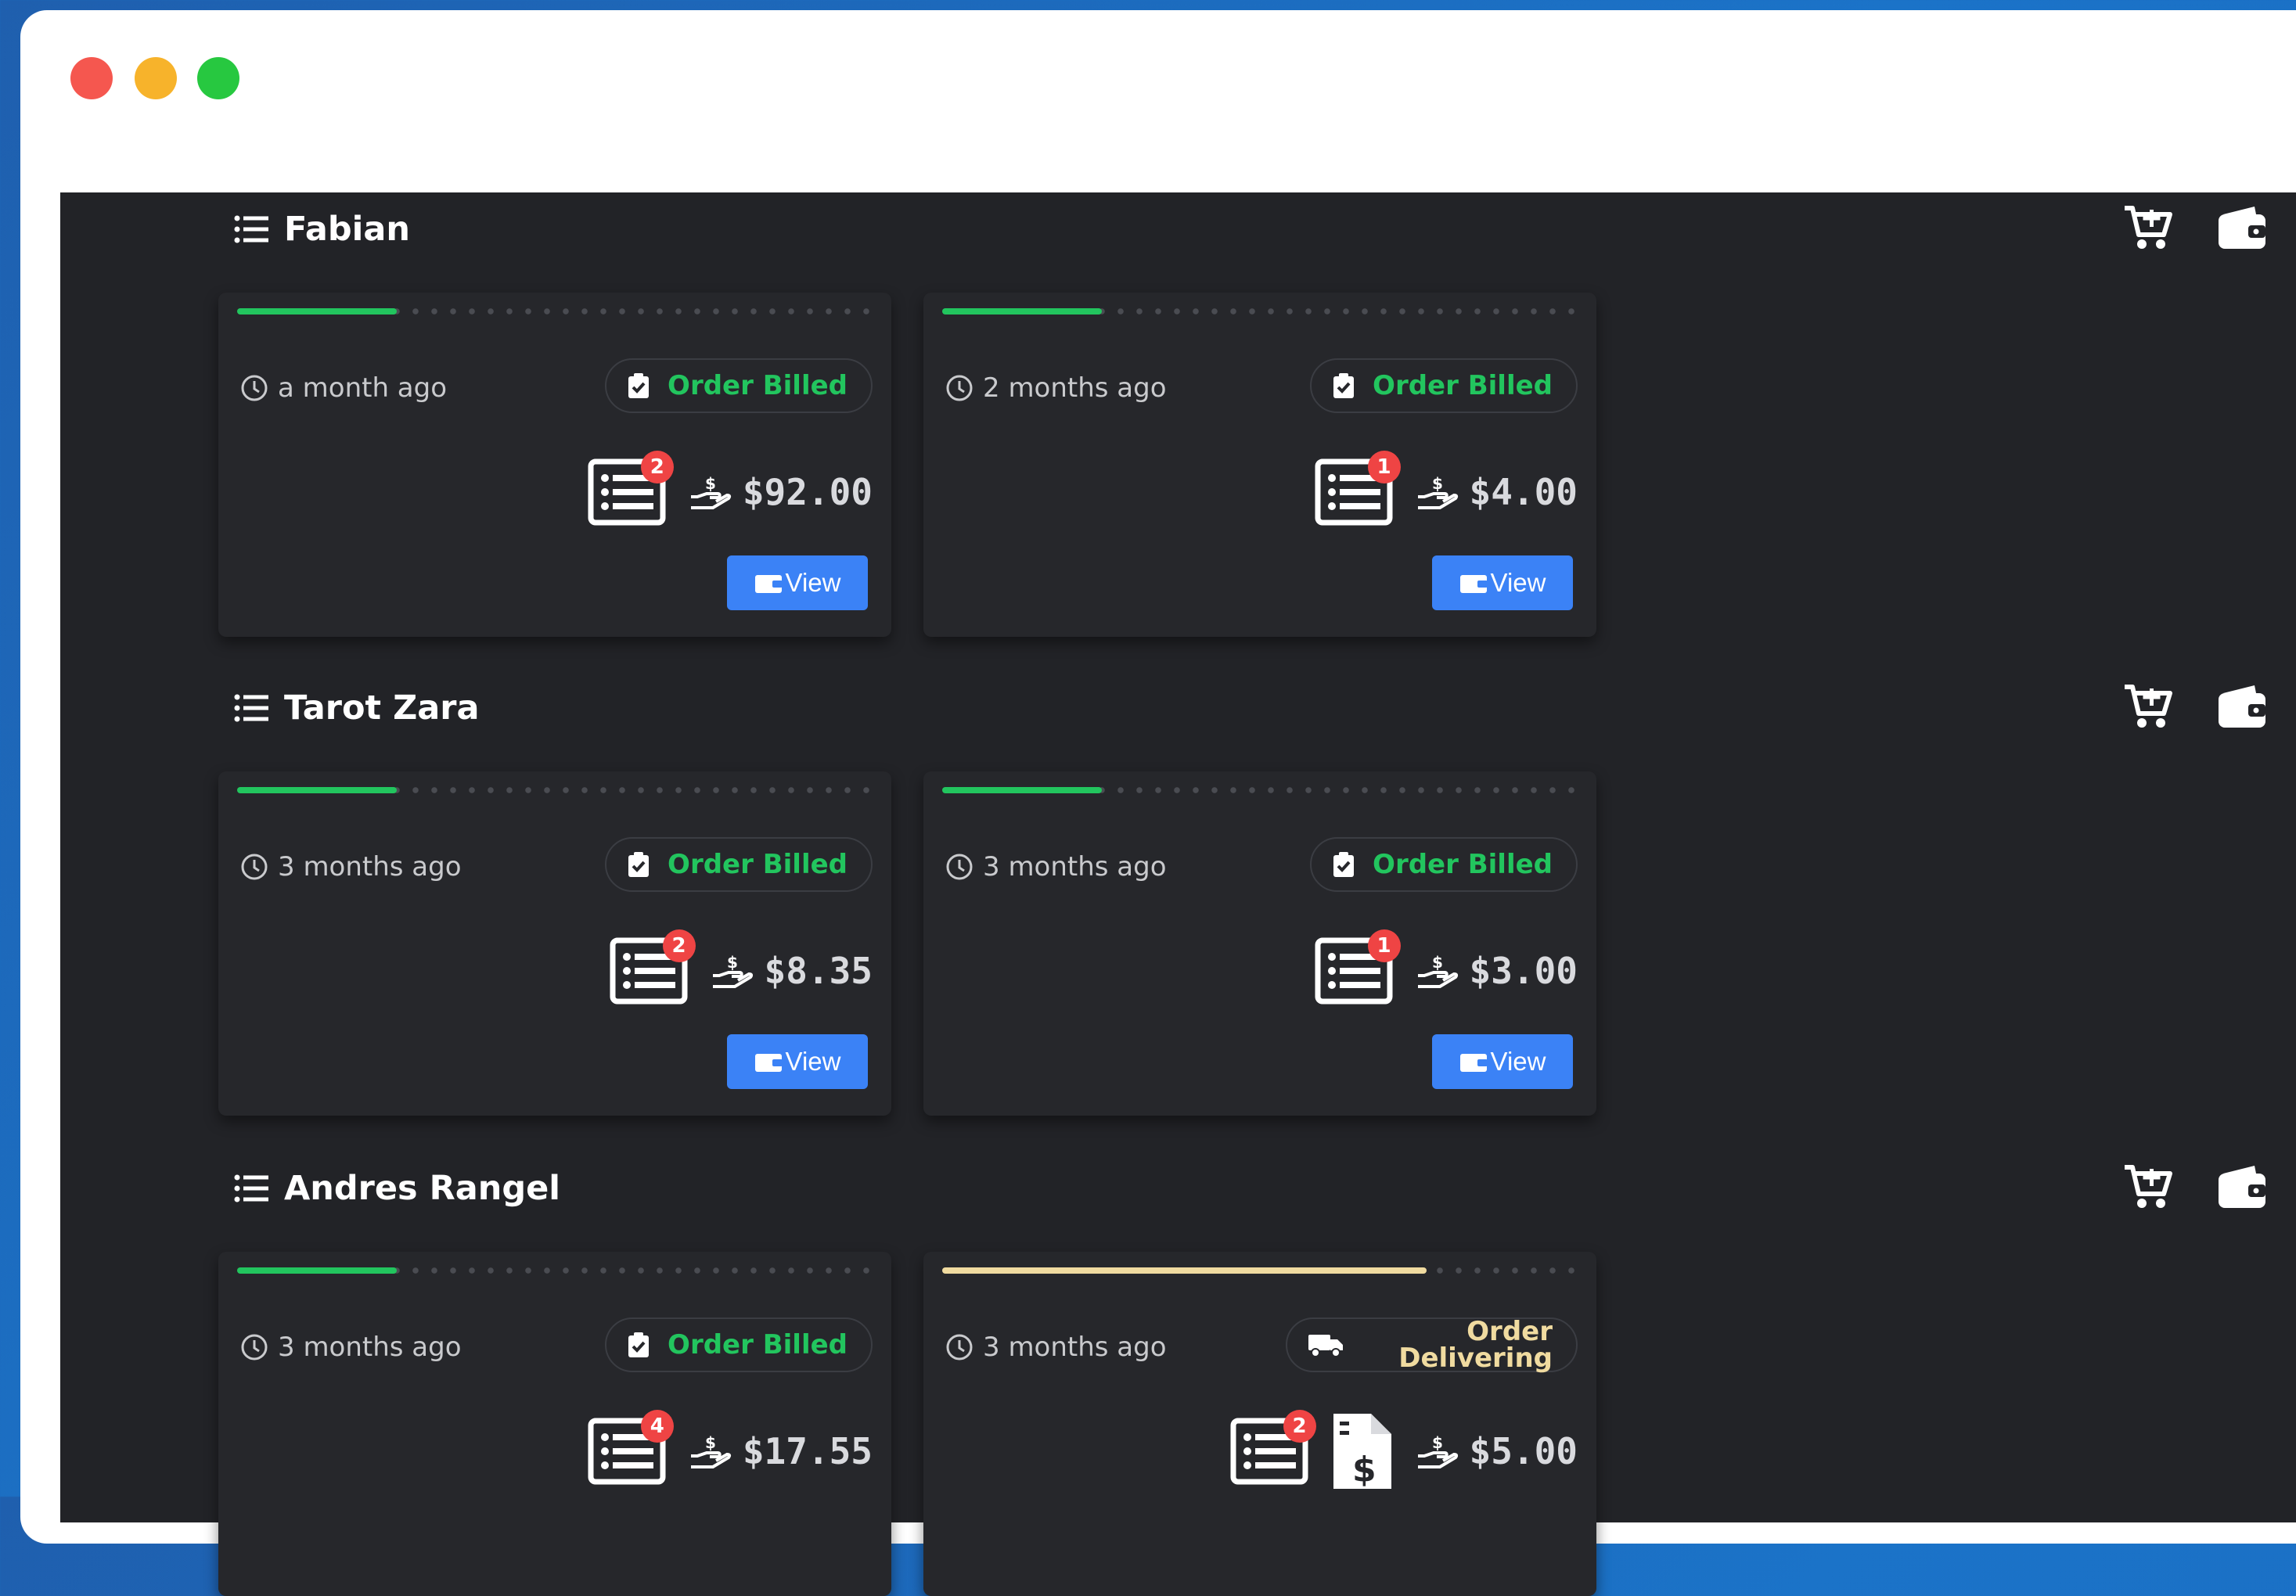  I want to click on order-time: 2 months ago, so click(1056, 388).